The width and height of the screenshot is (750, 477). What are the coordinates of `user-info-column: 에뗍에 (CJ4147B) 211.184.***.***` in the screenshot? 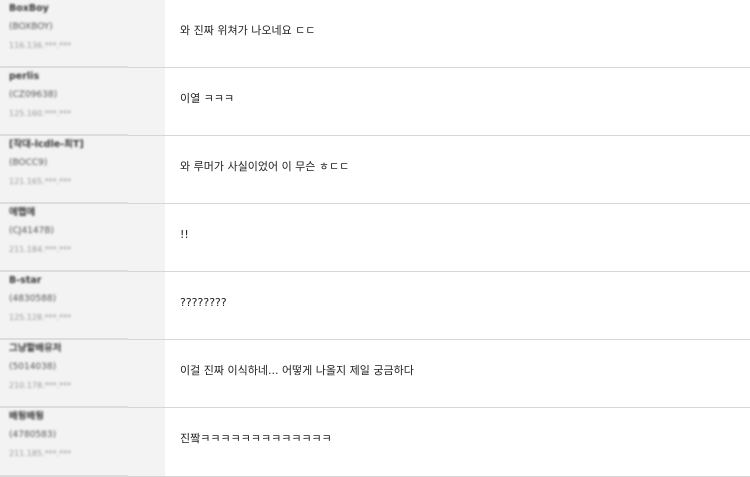 It's located at (82, 238).